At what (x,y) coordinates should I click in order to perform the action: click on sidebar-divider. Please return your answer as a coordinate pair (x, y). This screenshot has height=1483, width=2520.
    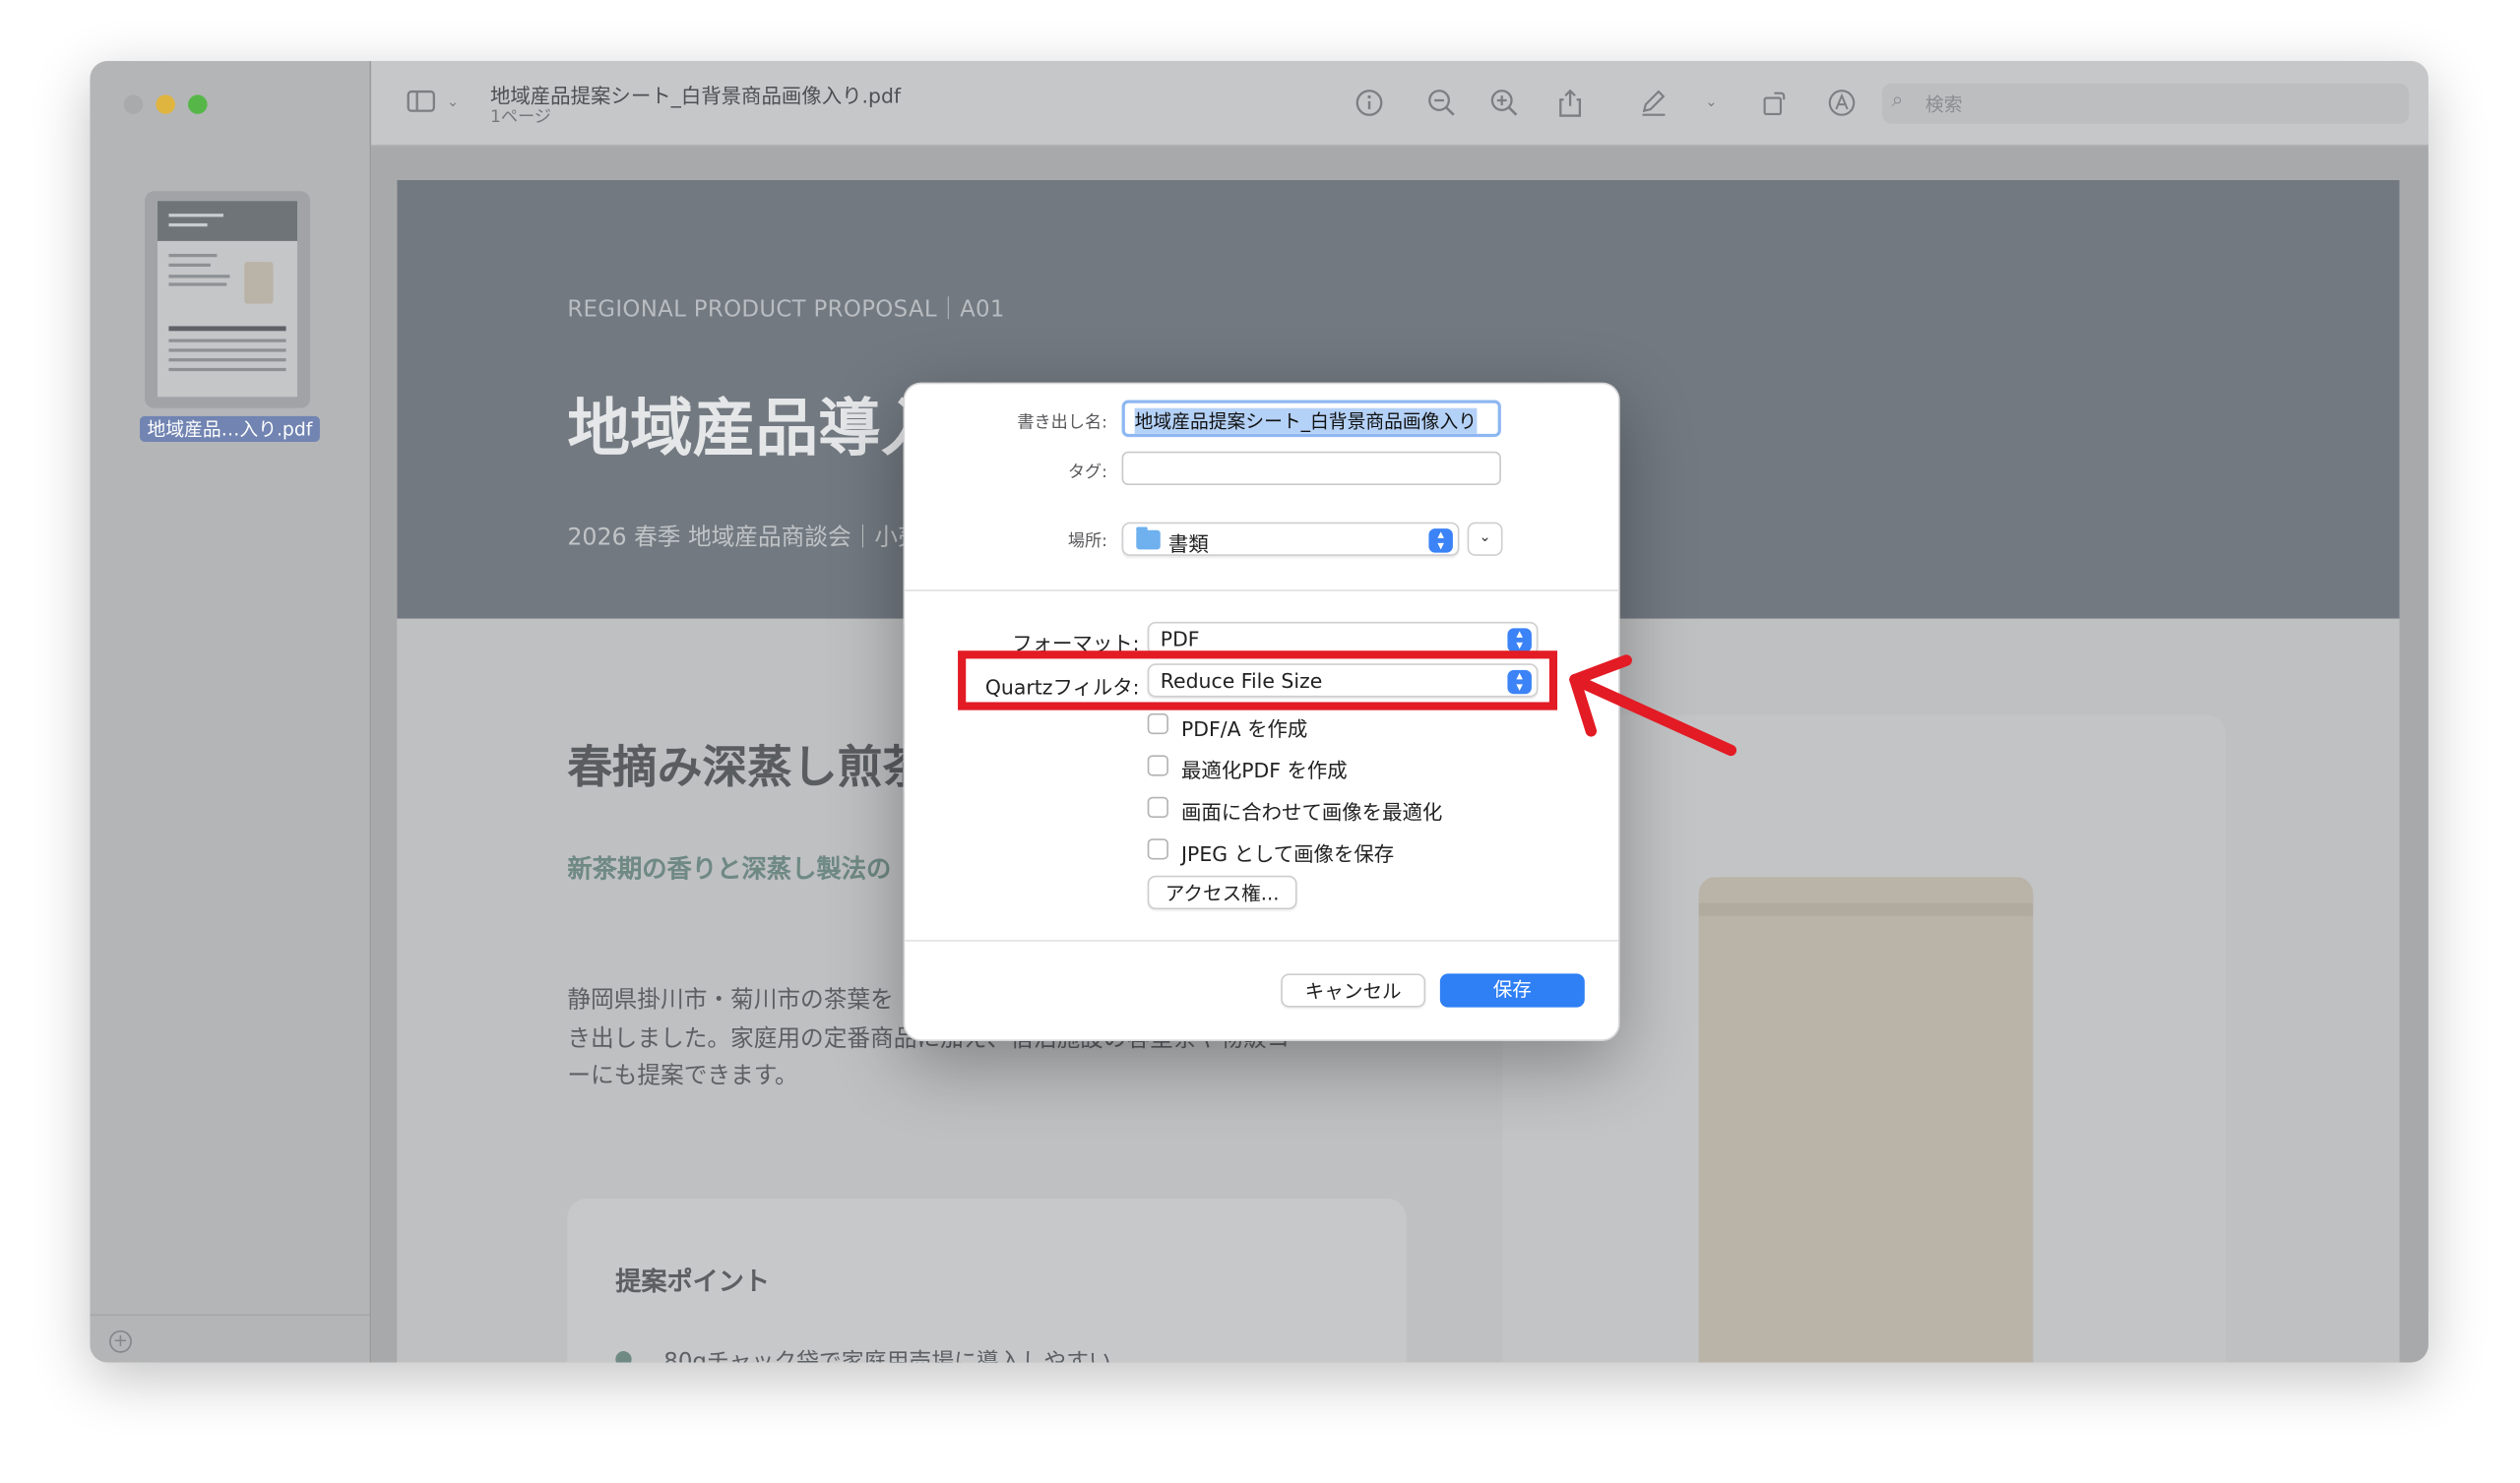
    Looking at the image, I should click on (230, 1315).